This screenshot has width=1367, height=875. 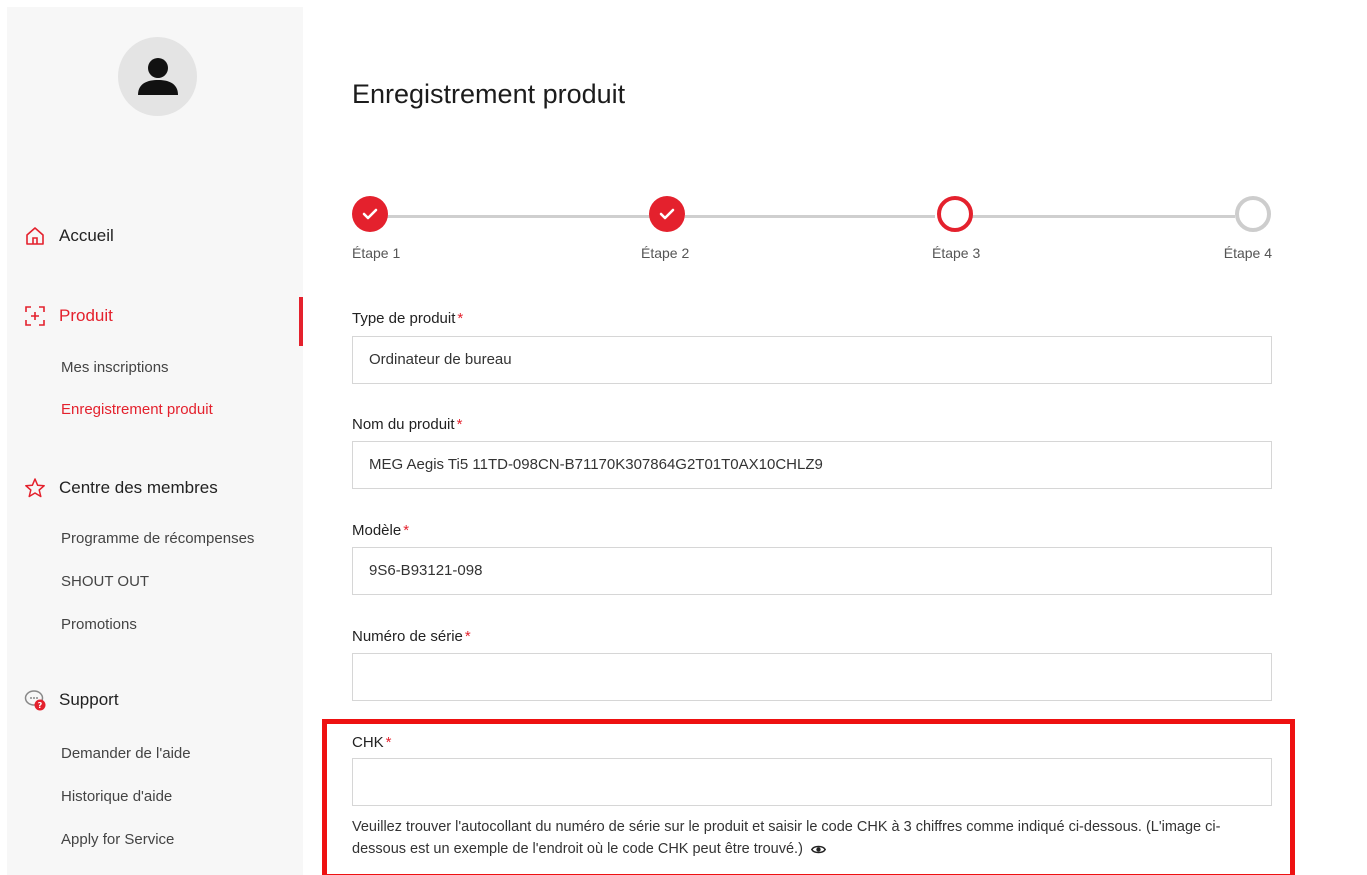 I want to click on sidebar-subitem-promotions: Promotions, so click(x=99, y=624).